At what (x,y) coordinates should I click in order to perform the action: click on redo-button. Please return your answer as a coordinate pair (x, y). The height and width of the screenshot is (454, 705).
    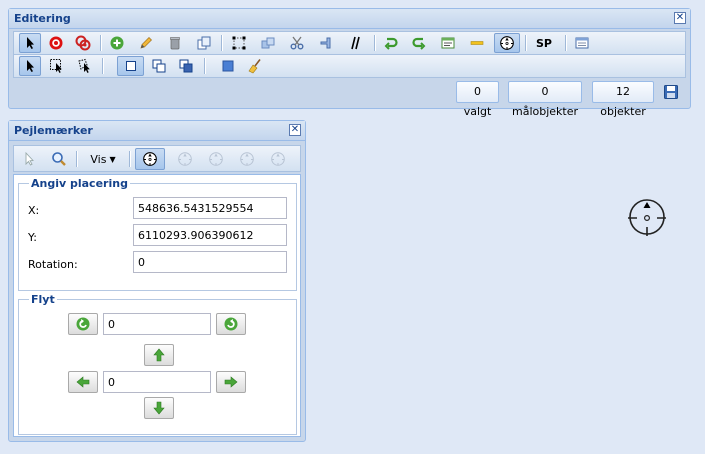
    Looking at the image, I should click on (419, 43).